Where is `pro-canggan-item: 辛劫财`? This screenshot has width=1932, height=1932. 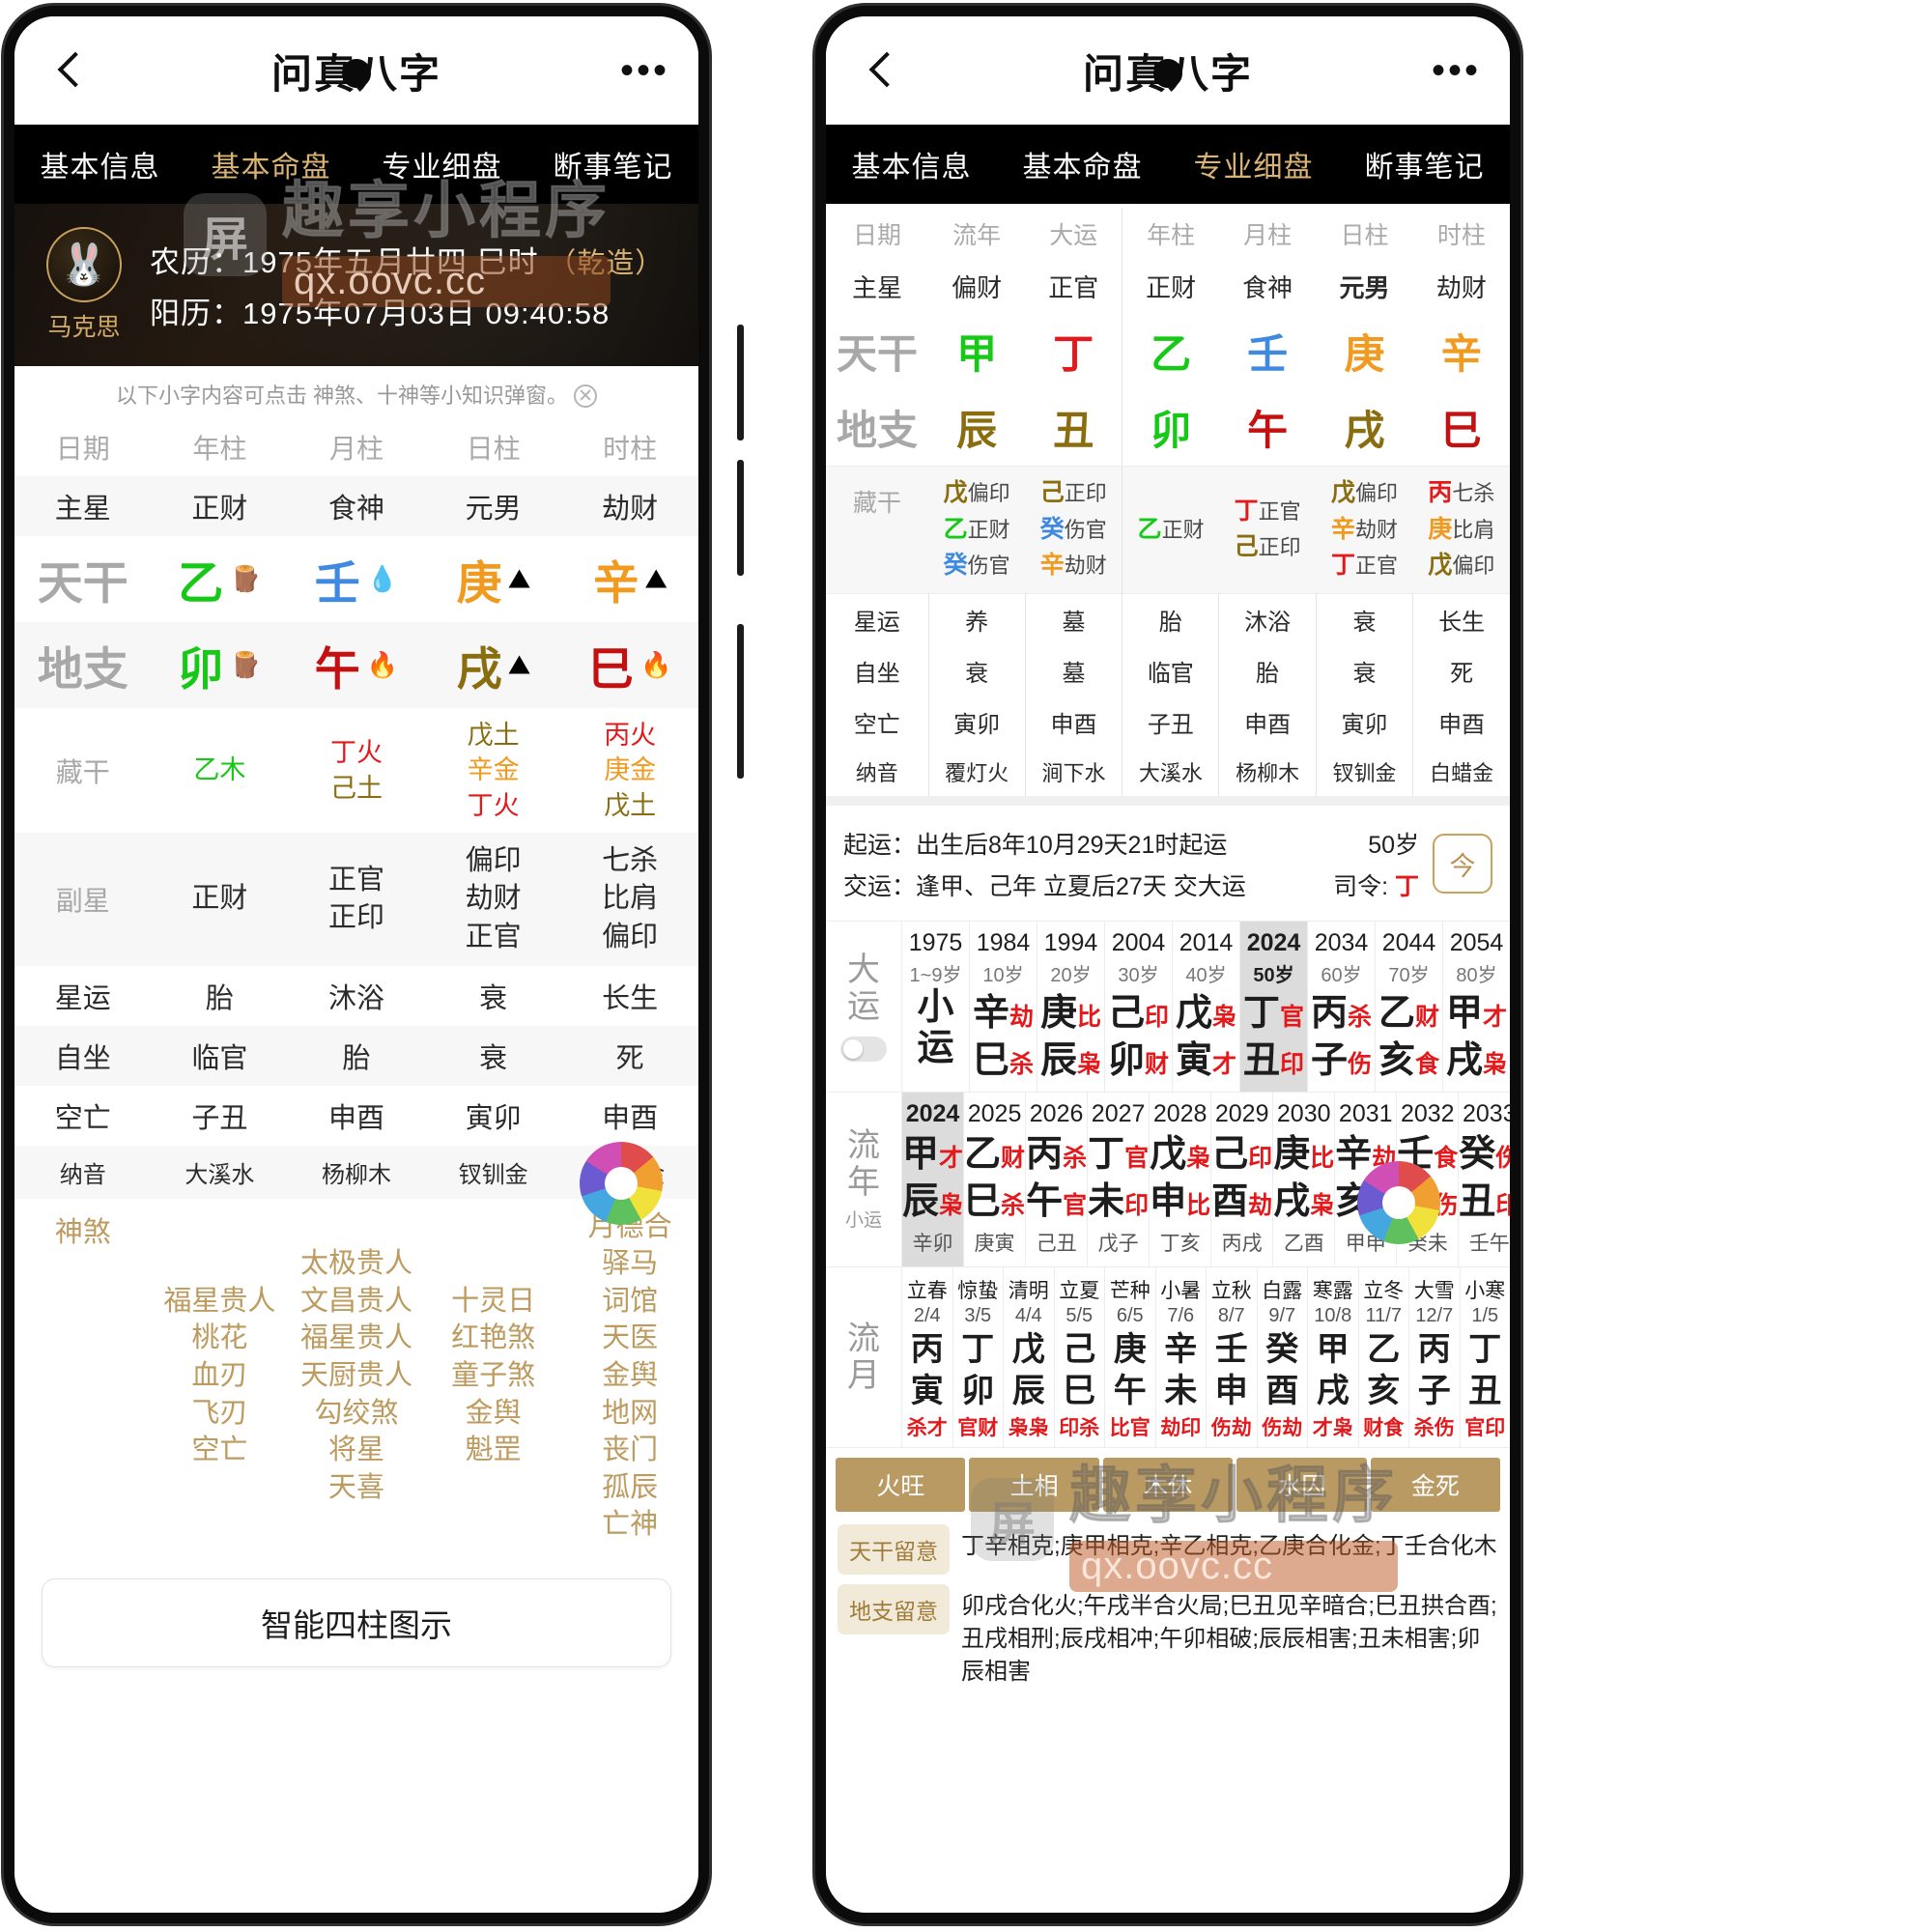
pro-canggan-item: 辛劫财 is located at coordinates (1364, 530).